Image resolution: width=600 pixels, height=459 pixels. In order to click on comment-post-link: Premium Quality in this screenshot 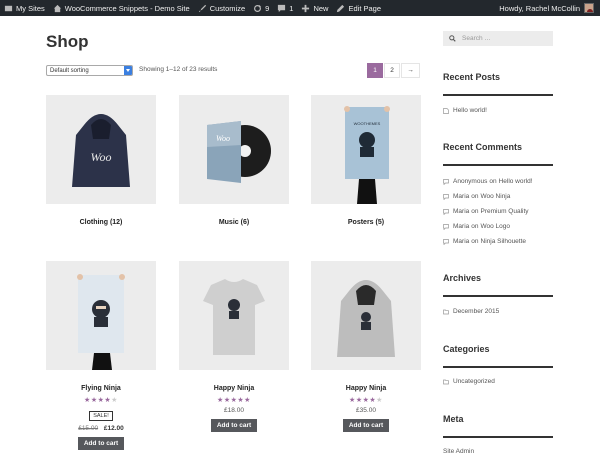, I will do `click(505, 211)`.